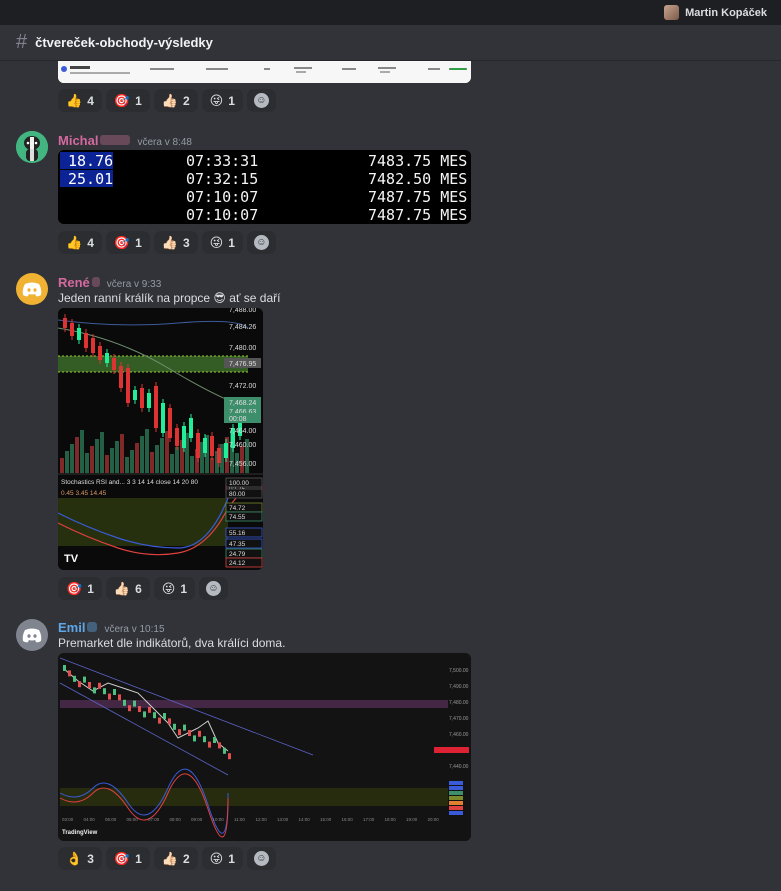  Describe the element at coordinates (242, 327) in the screenshot. I see `price-tick-label: 7,484.26` at that location.